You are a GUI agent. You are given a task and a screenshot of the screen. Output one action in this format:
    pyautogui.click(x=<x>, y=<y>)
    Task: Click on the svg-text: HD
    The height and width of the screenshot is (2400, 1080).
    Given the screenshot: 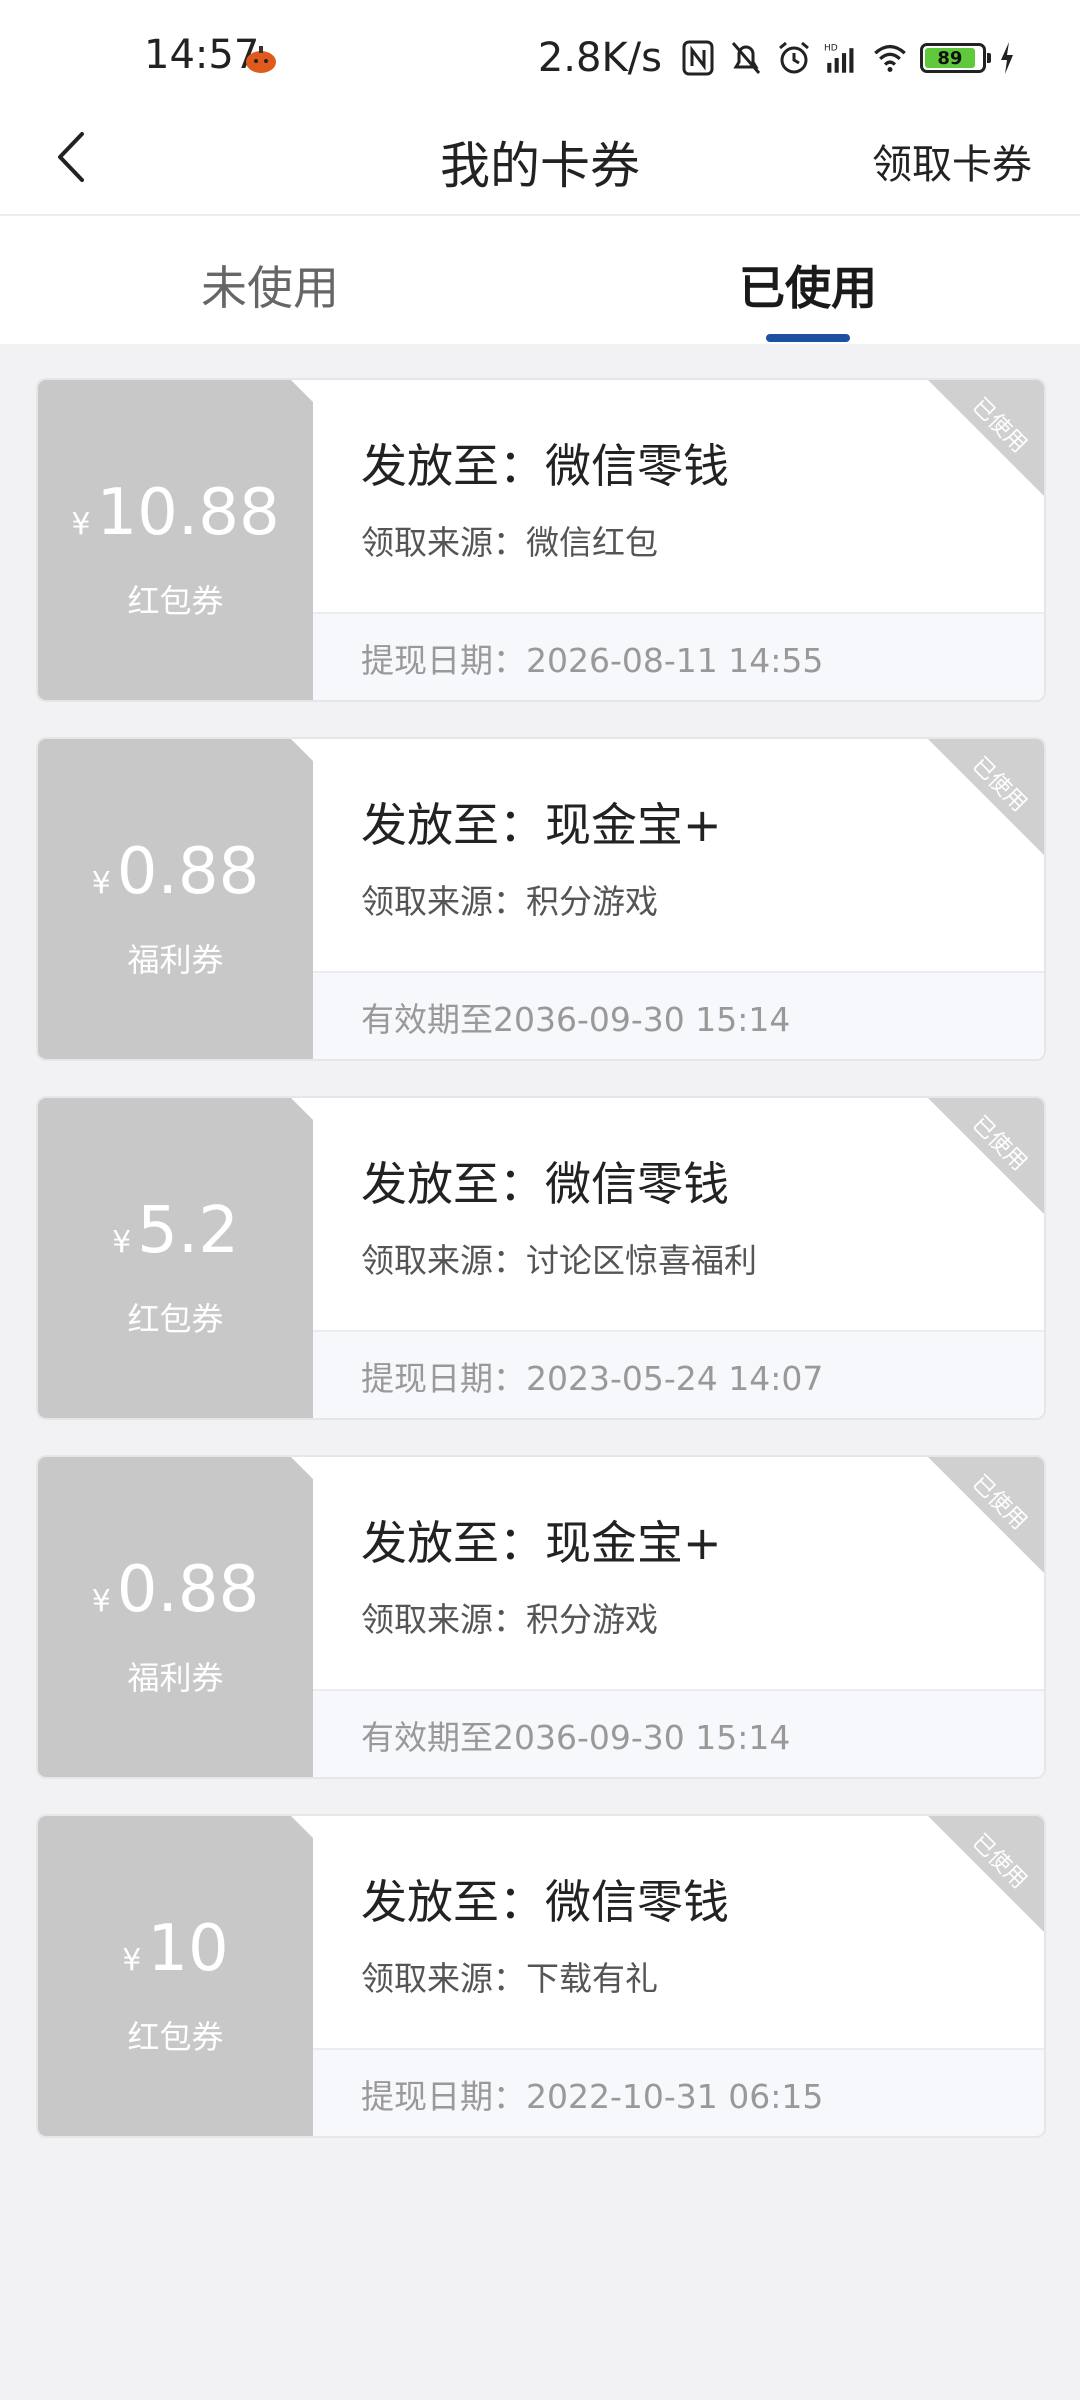 What is the action you would take?
    pyautogui.click(x=831, y=49)
    